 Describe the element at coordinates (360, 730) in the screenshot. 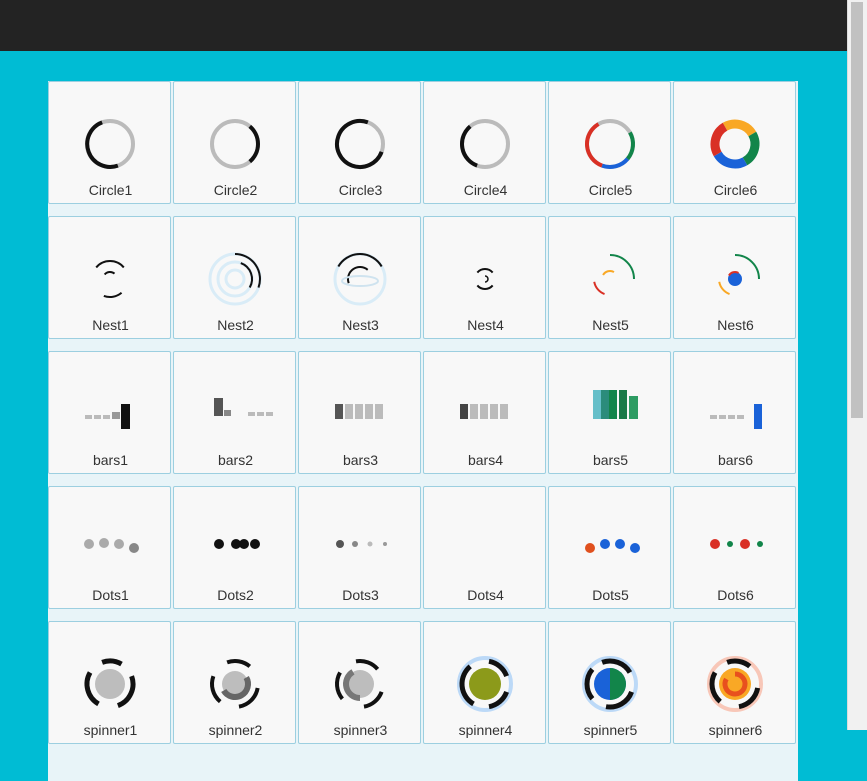

I see `loader-label: spinner3` at that location.